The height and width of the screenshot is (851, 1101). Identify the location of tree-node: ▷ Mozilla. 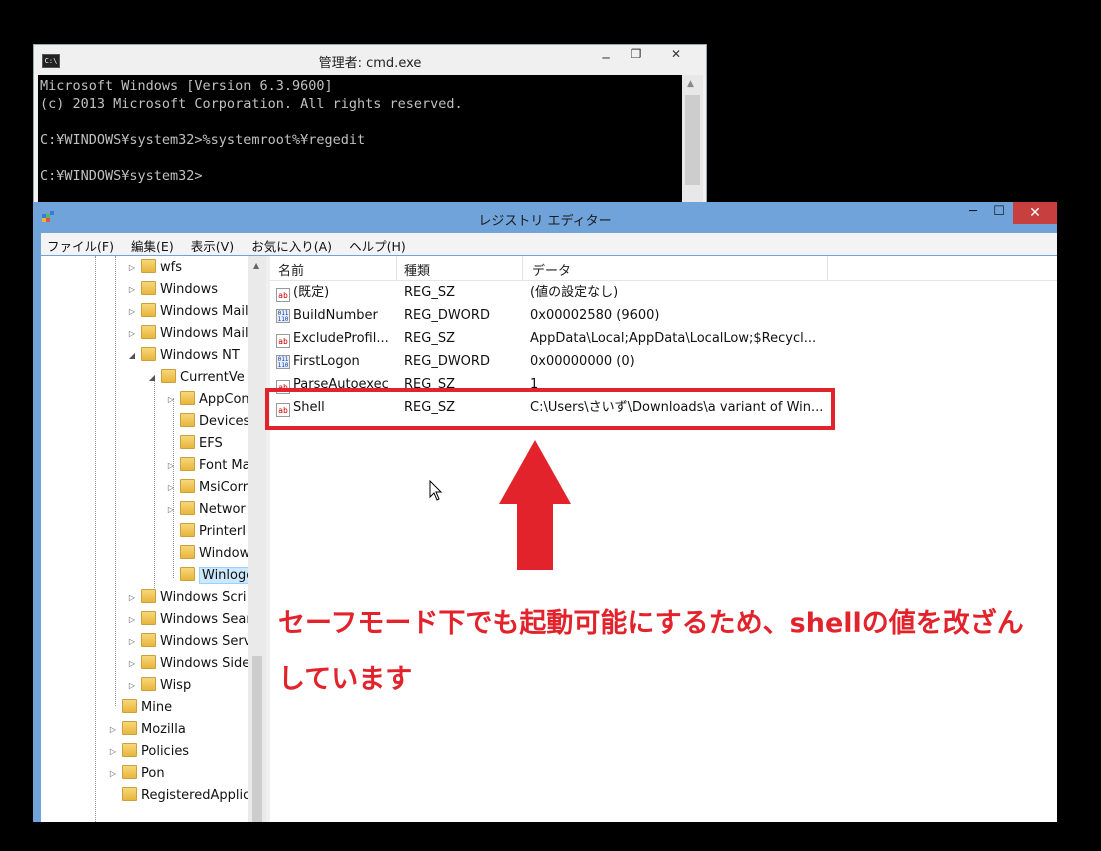
(148, 730).